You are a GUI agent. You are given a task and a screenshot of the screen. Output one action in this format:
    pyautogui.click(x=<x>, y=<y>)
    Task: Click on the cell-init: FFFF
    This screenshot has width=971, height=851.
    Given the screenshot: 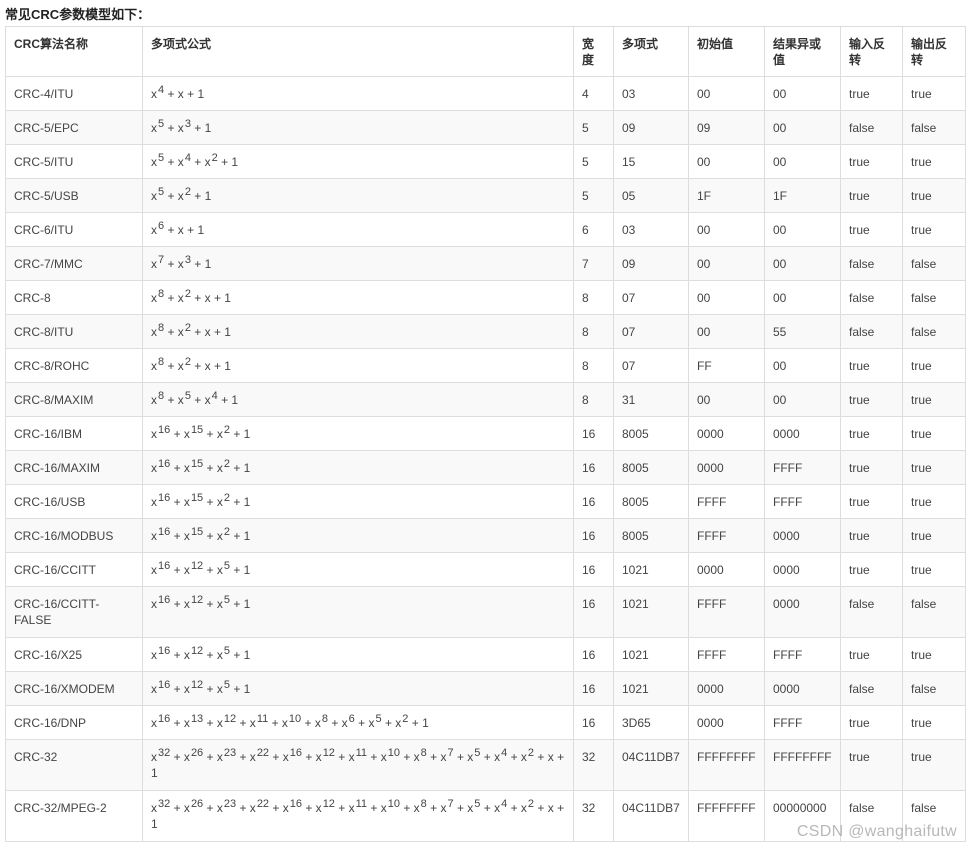 What is the action you would take?
    pyautogui.click(x=726, y=501)
    